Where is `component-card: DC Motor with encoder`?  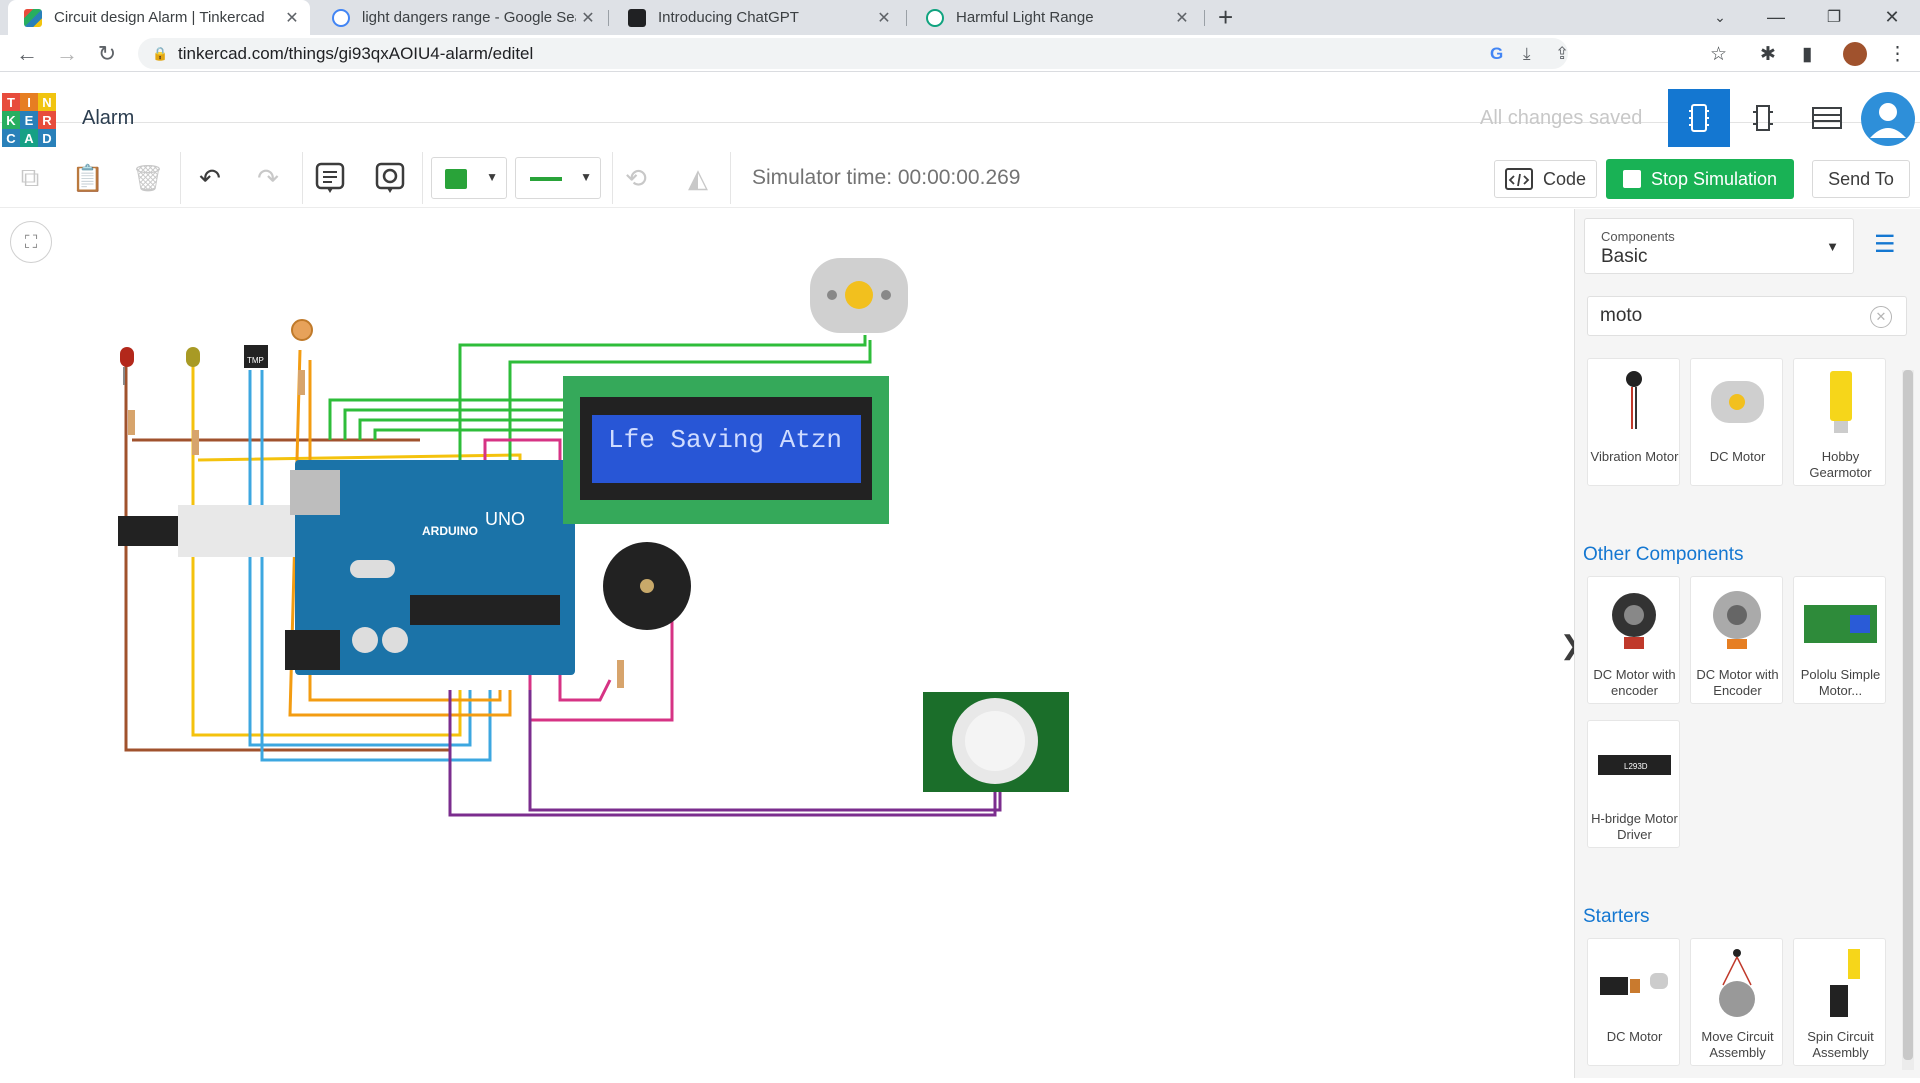
component-card: DC Motor with encoder is located at coordinates (1633, 640).